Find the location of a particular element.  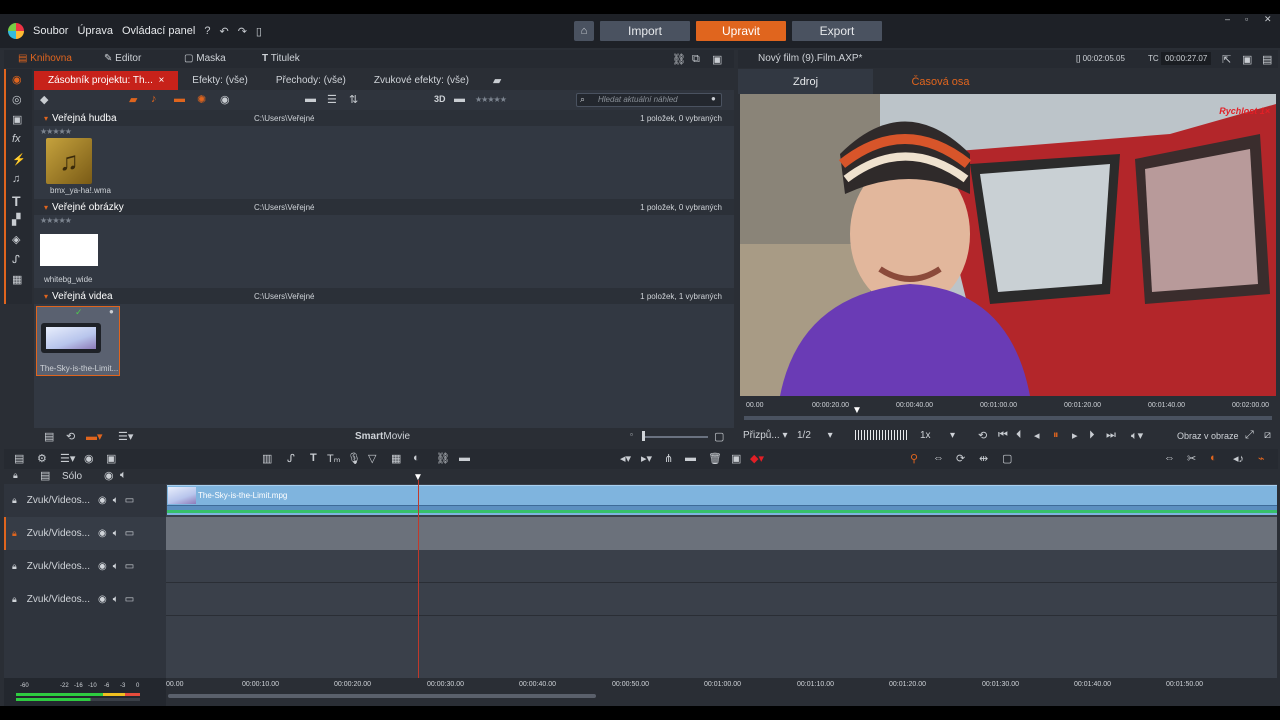

link-icon: ⛓ is located at coordinates (679, 59).